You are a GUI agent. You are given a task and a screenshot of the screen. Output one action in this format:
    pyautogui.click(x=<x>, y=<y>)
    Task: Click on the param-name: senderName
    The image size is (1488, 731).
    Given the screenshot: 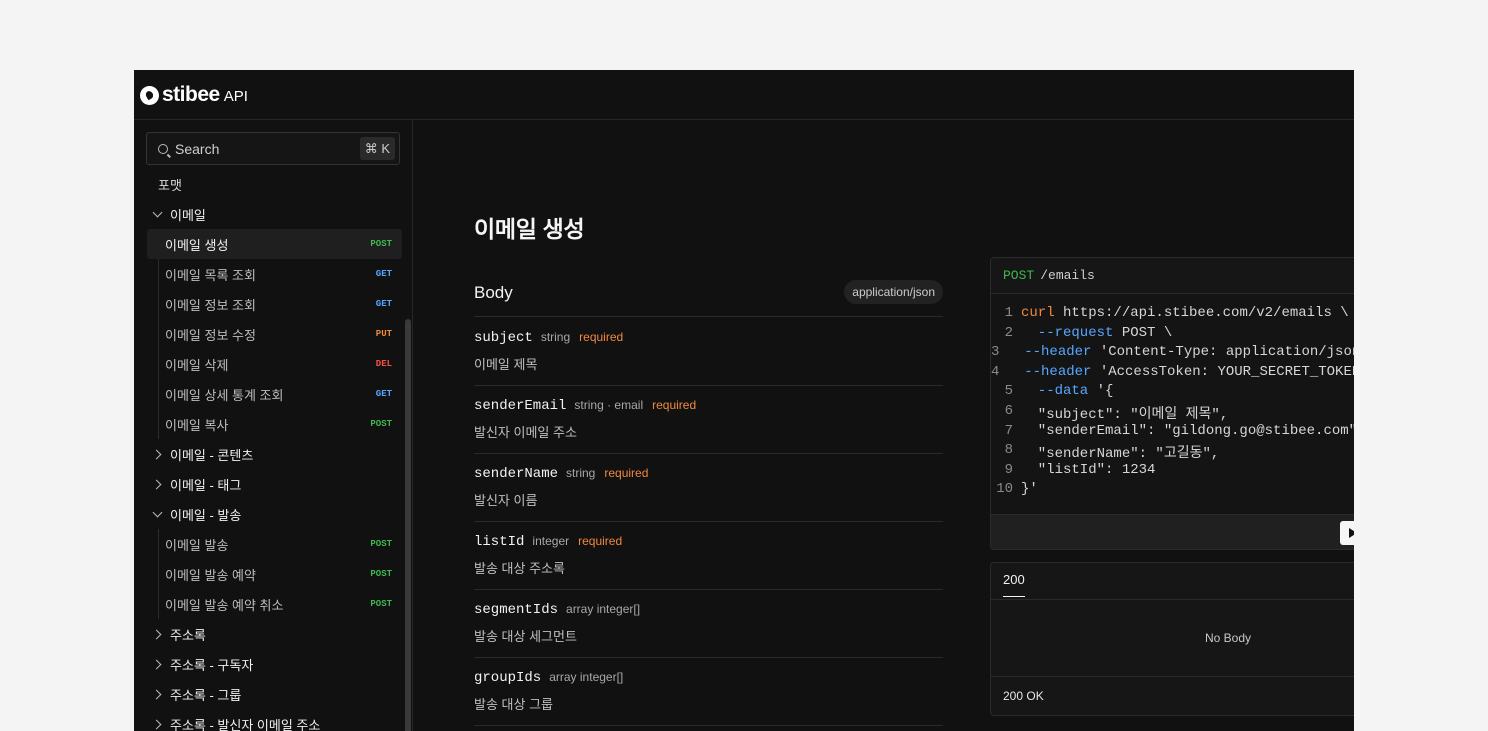 What is the action you would take?
    pyautogui.click(x=516, y=474)
    